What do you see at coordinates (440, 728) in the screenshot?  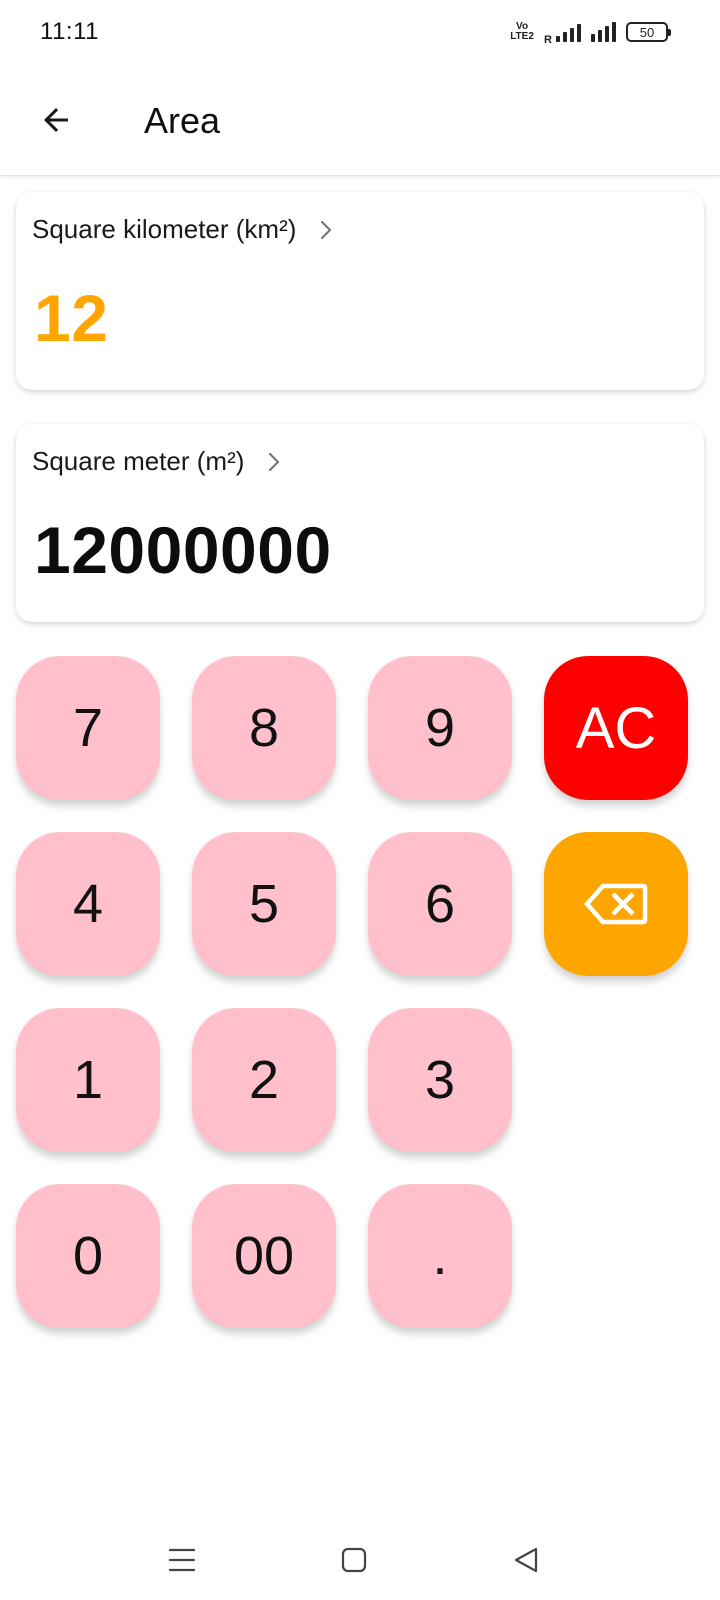 I see `key-9: 9` at bounding box center [440, 728].